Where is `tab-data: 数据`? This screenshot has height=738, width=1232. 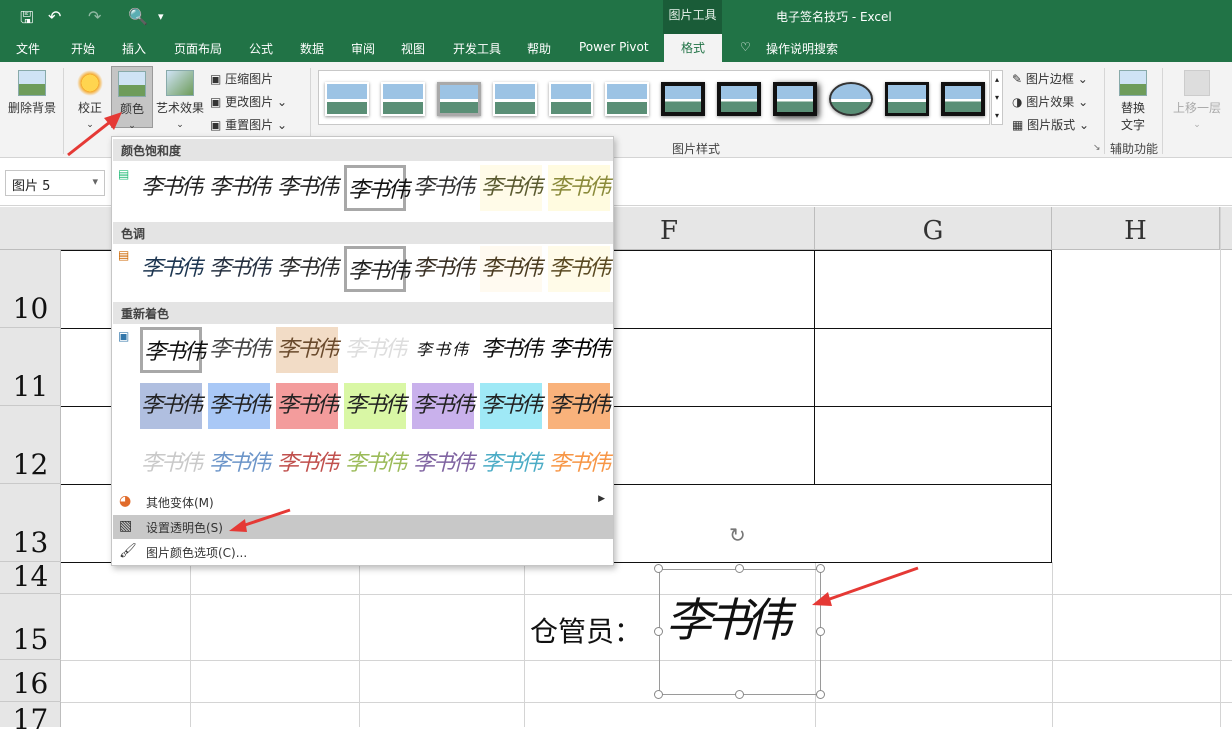
tab-data: 数据 is located at coordinates (312, 48).